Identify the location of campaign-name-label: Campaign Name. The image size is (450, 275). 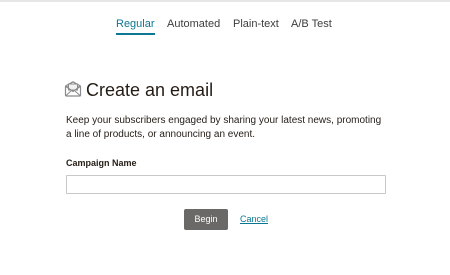
(101, 163).